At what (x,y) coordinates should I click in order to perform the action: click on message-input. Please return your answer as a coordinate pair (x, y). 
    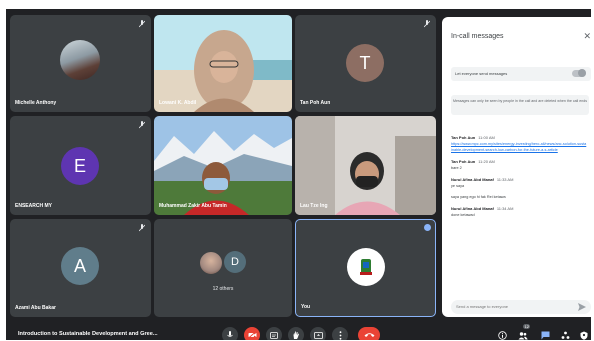
    Looking at the image, I should click on (511, 306).